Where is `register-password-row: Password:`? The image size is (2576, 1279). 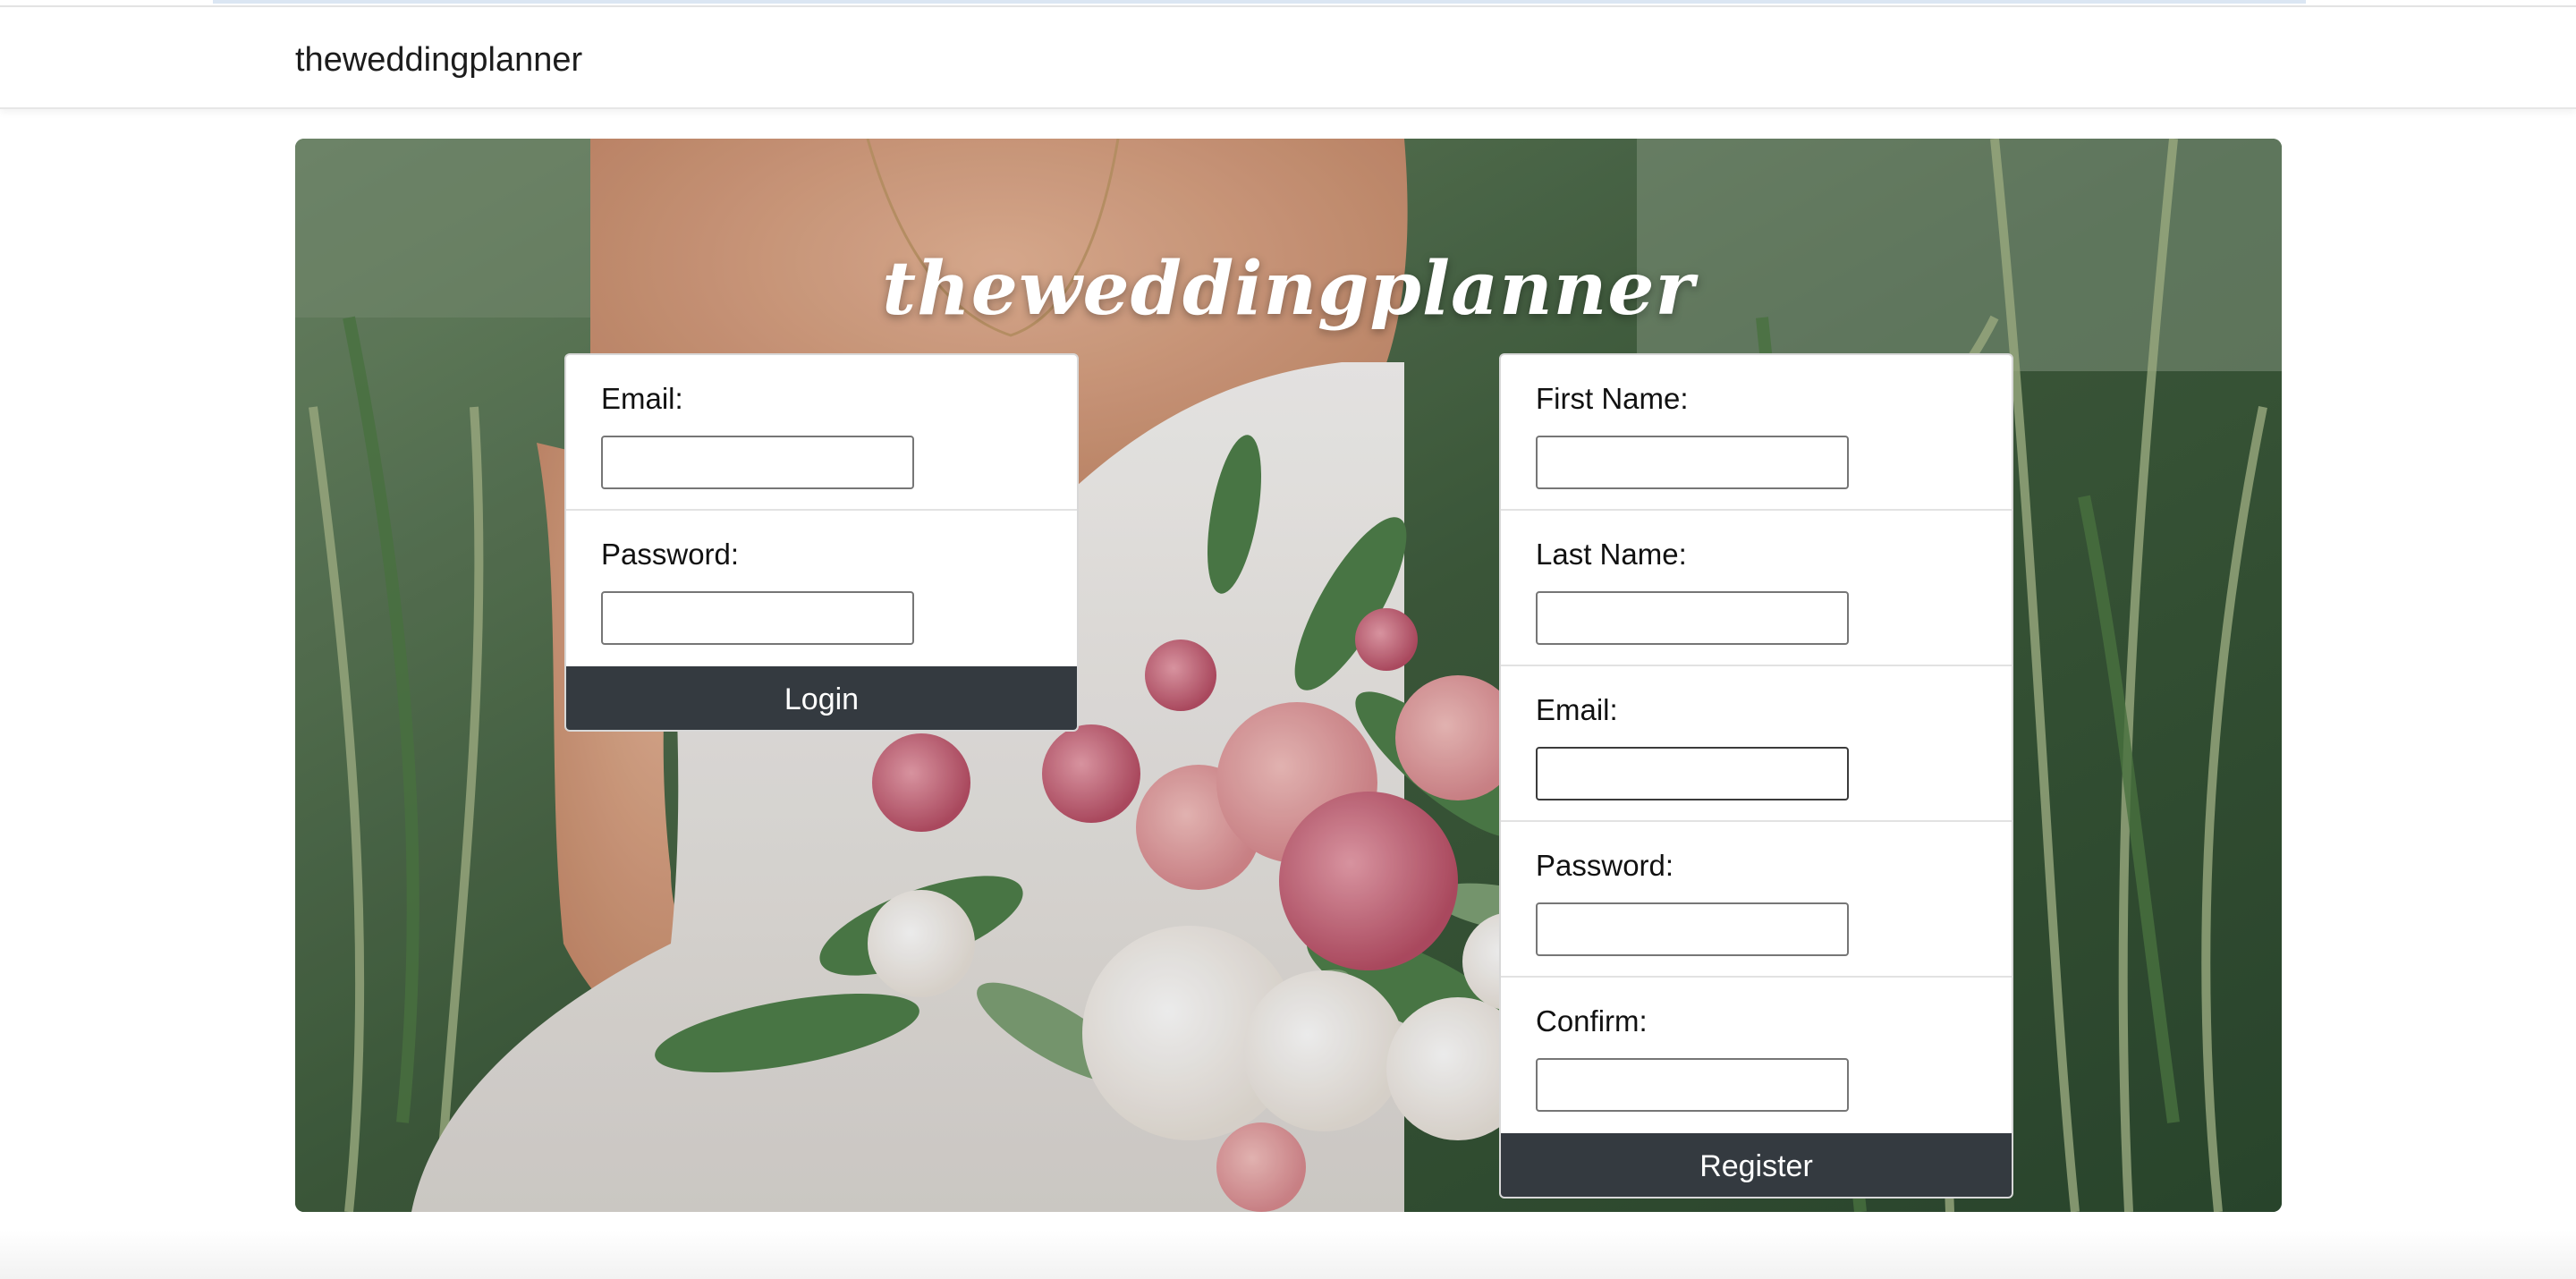 register-password-row: Password: is located at coordinates (1756, 900).